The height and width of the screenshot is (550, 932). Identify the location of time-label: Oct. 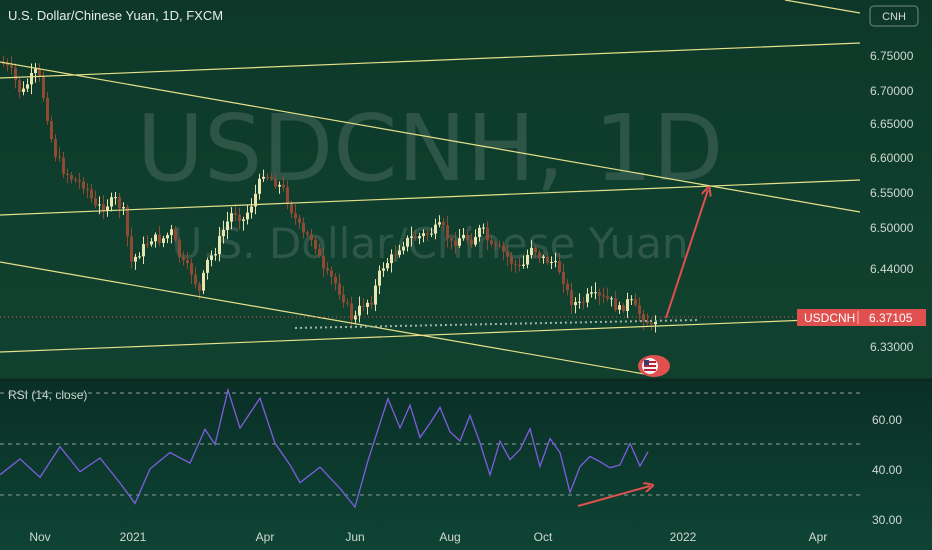
(543, 537).